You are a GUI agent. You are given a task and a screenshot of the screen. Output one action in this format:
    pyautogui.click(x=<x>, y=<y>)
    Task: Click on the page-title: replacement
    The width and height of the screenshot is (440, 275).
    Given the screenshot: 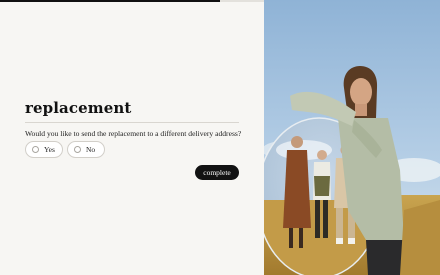 What is the action you would take?
    pyautogui.click(x=78, y=108)
    